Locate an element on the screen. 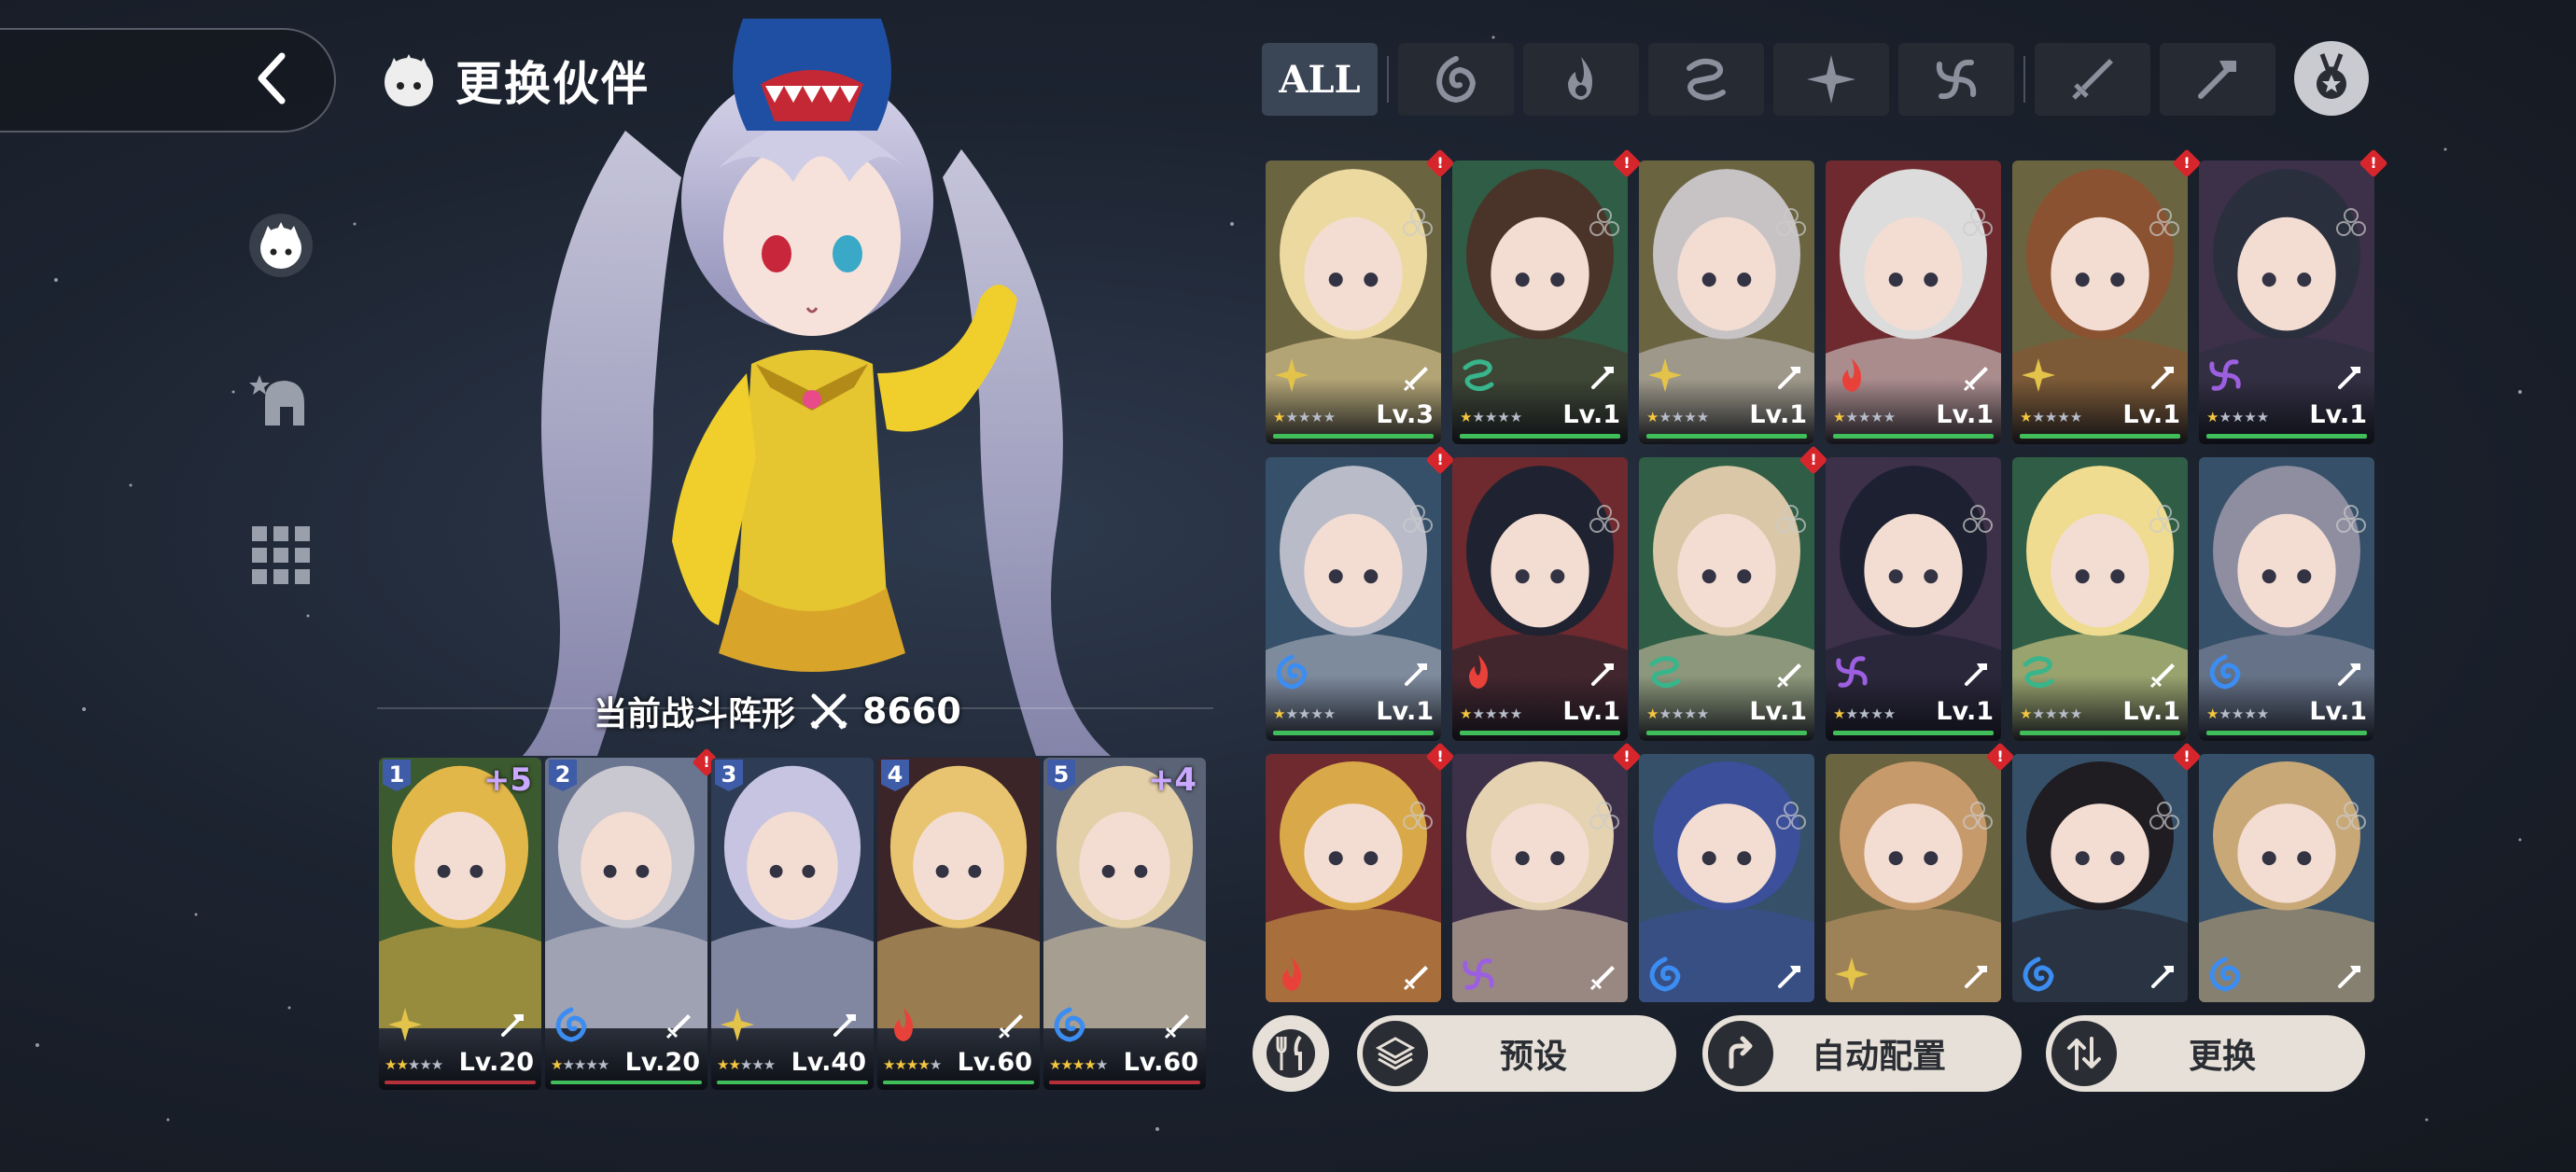 Image resolution: width=2576 pixels, height=1172 pixels. back-button is located at coordinates (168, 80).